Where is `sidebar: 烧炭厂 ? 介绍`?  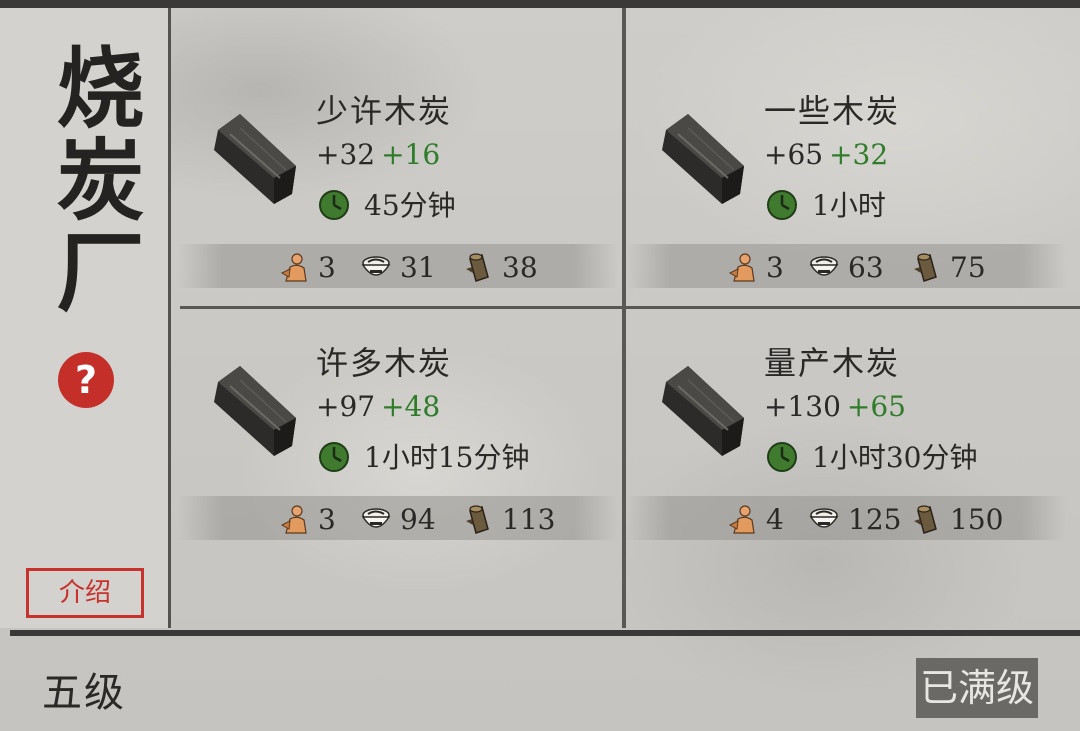 sidebar: 烧炭厂 ? 介绍 is located at coordinates (85, 318).